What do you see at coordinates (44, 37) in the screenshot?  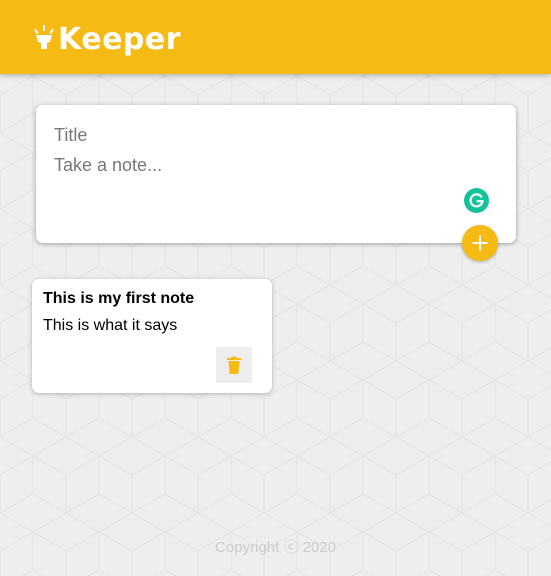 I see `lightbulb-icon` at bounding box center [44, 37].